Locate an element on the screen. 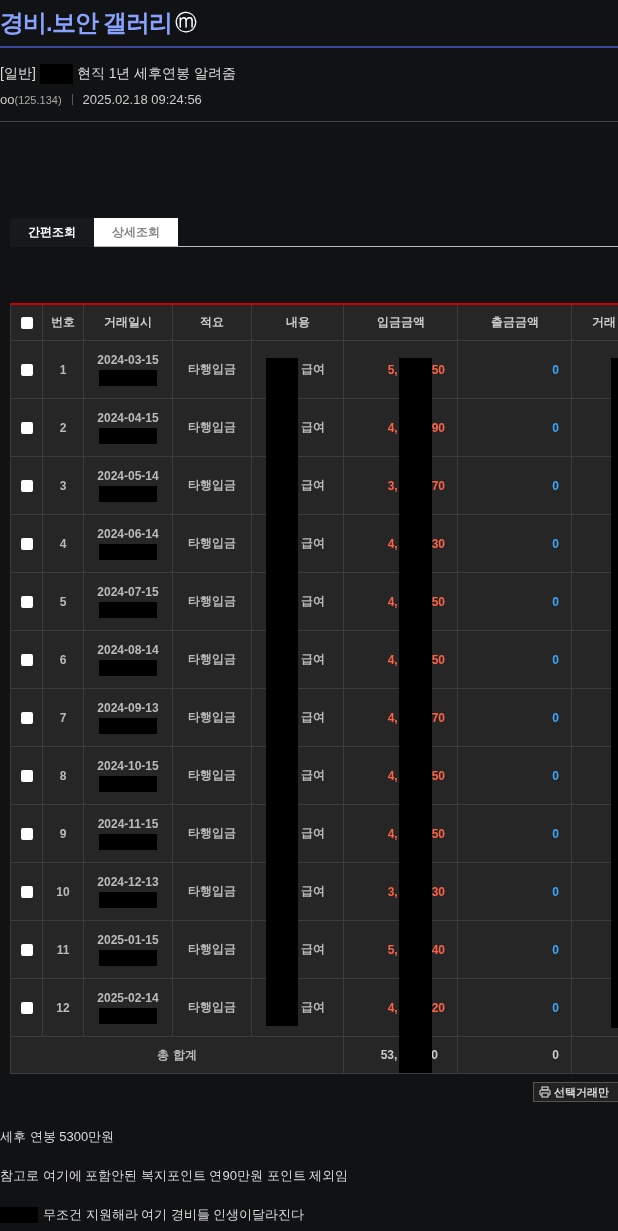  post-date: 2025.02.18 09:24:56 is located at coordinates (142, 99).